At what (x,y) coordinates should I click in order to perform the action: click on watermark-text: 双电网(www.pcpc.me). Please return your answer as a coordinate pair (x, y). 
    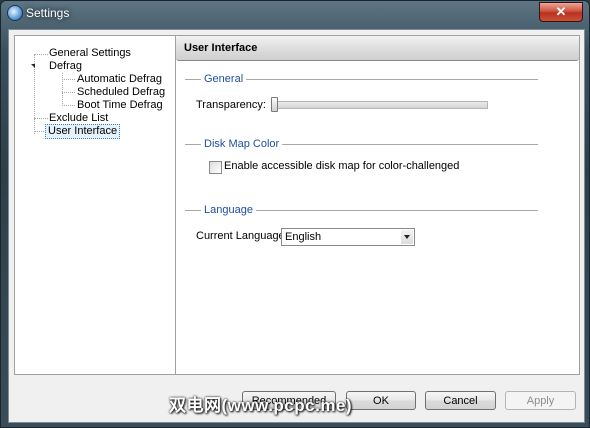
    Looking at the image, I should click on (261, 405).